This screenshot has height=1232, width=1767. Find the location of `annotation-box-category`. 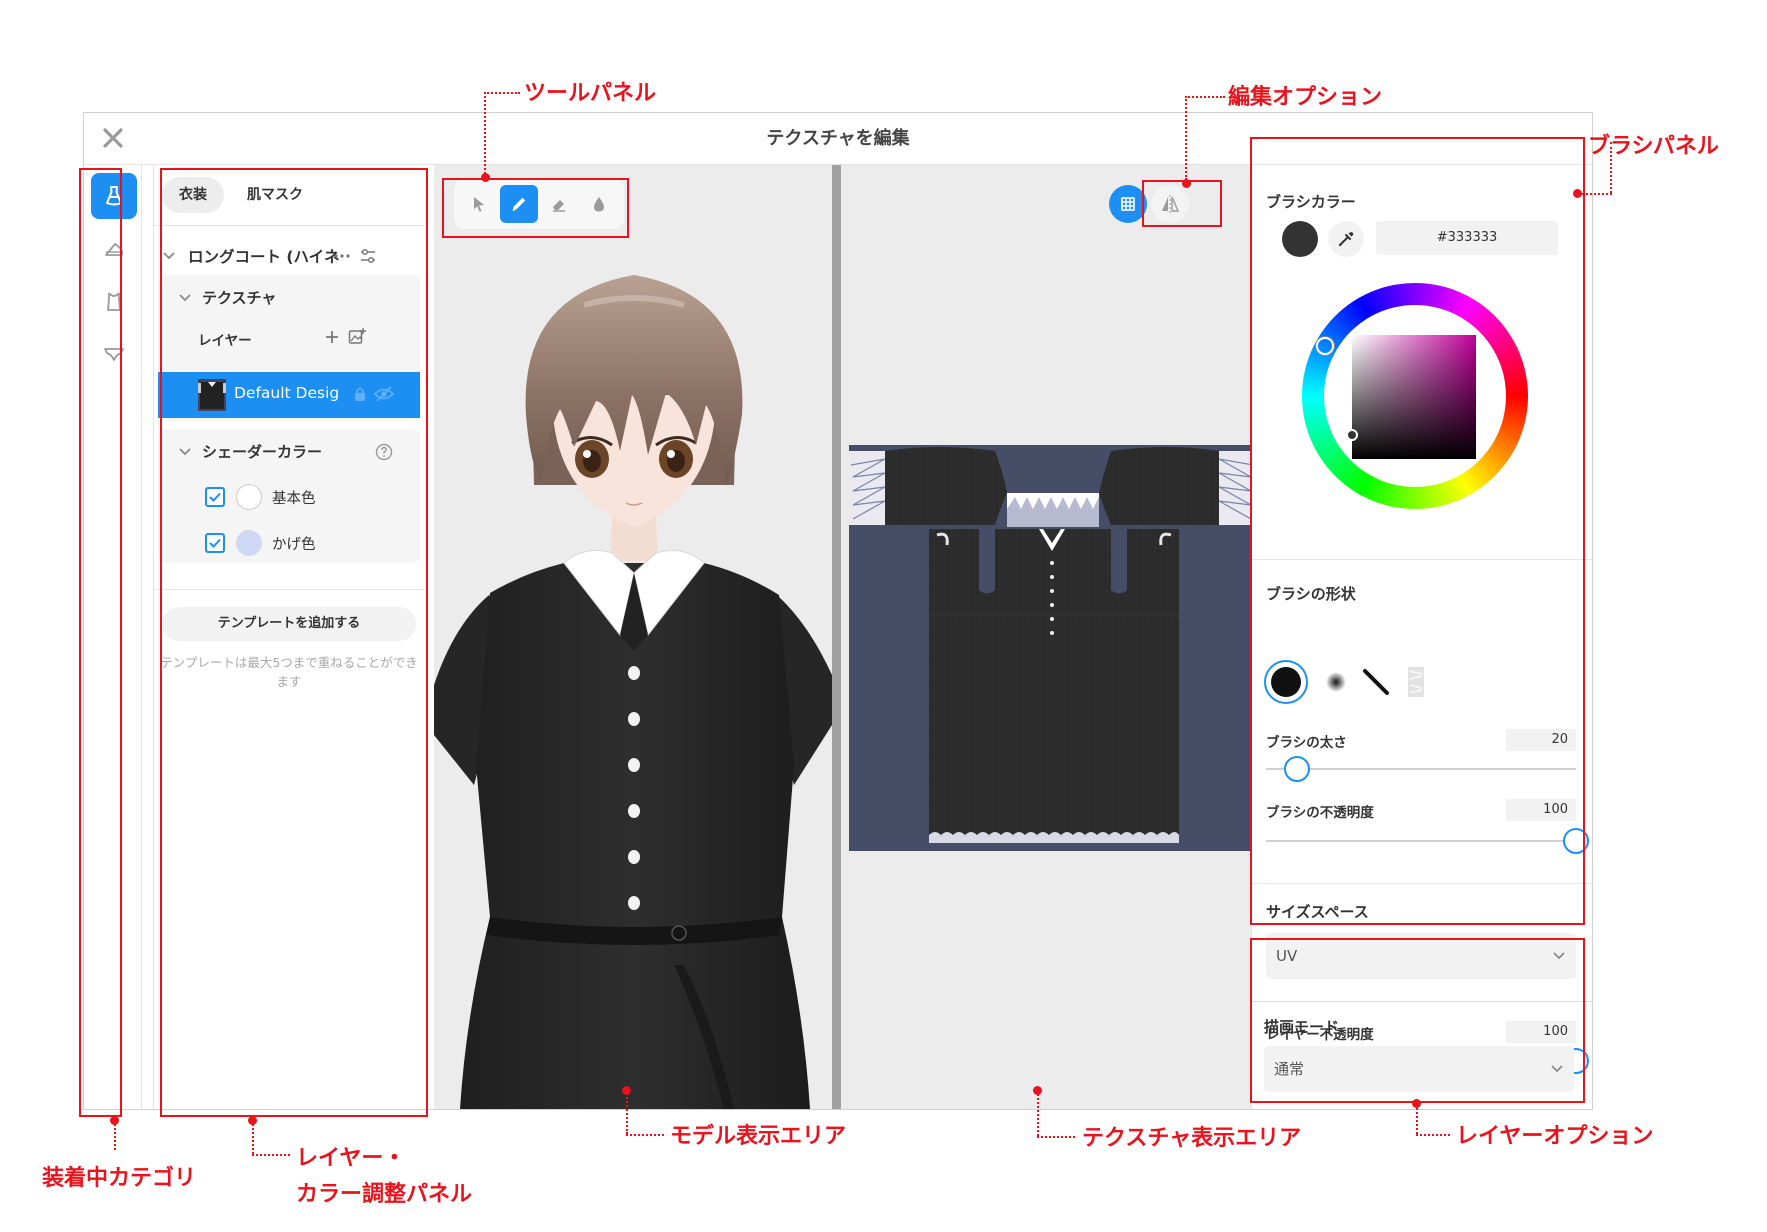

annotation-box-category is located at coordinates (100, 642).